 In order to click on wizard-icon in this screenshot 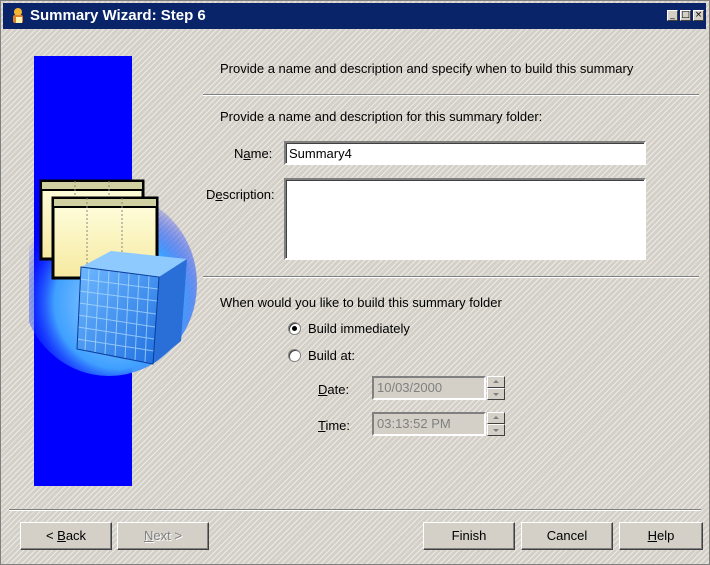, I will do `click(18, 15)`.